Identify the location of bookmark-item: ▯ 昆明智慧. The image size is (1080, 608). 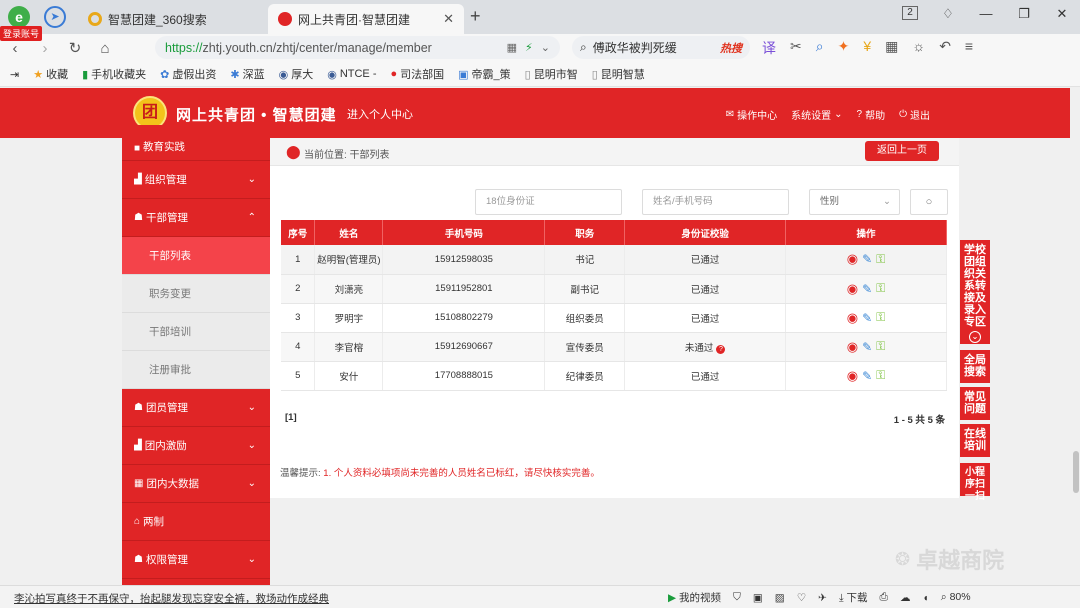
(618, 74).